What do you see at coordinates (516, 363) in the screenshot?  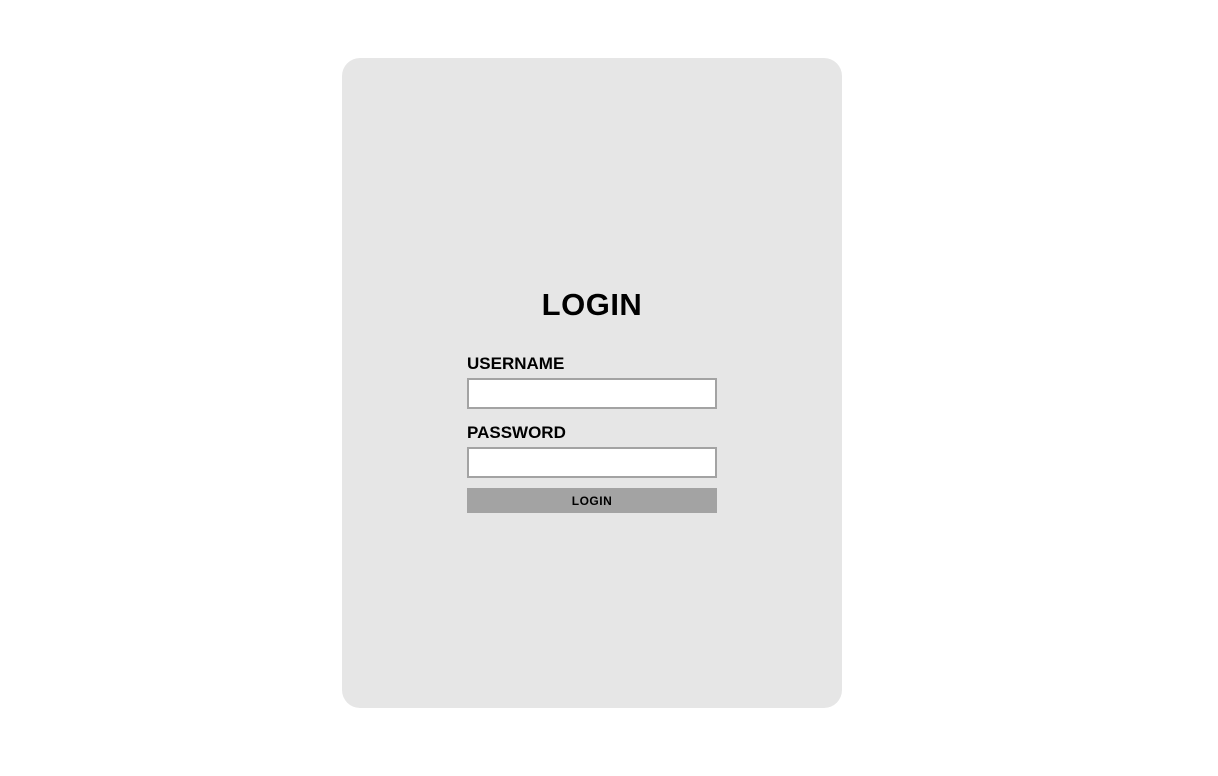 I see `username-label: USERNAME` at bounding box center [516, 363].